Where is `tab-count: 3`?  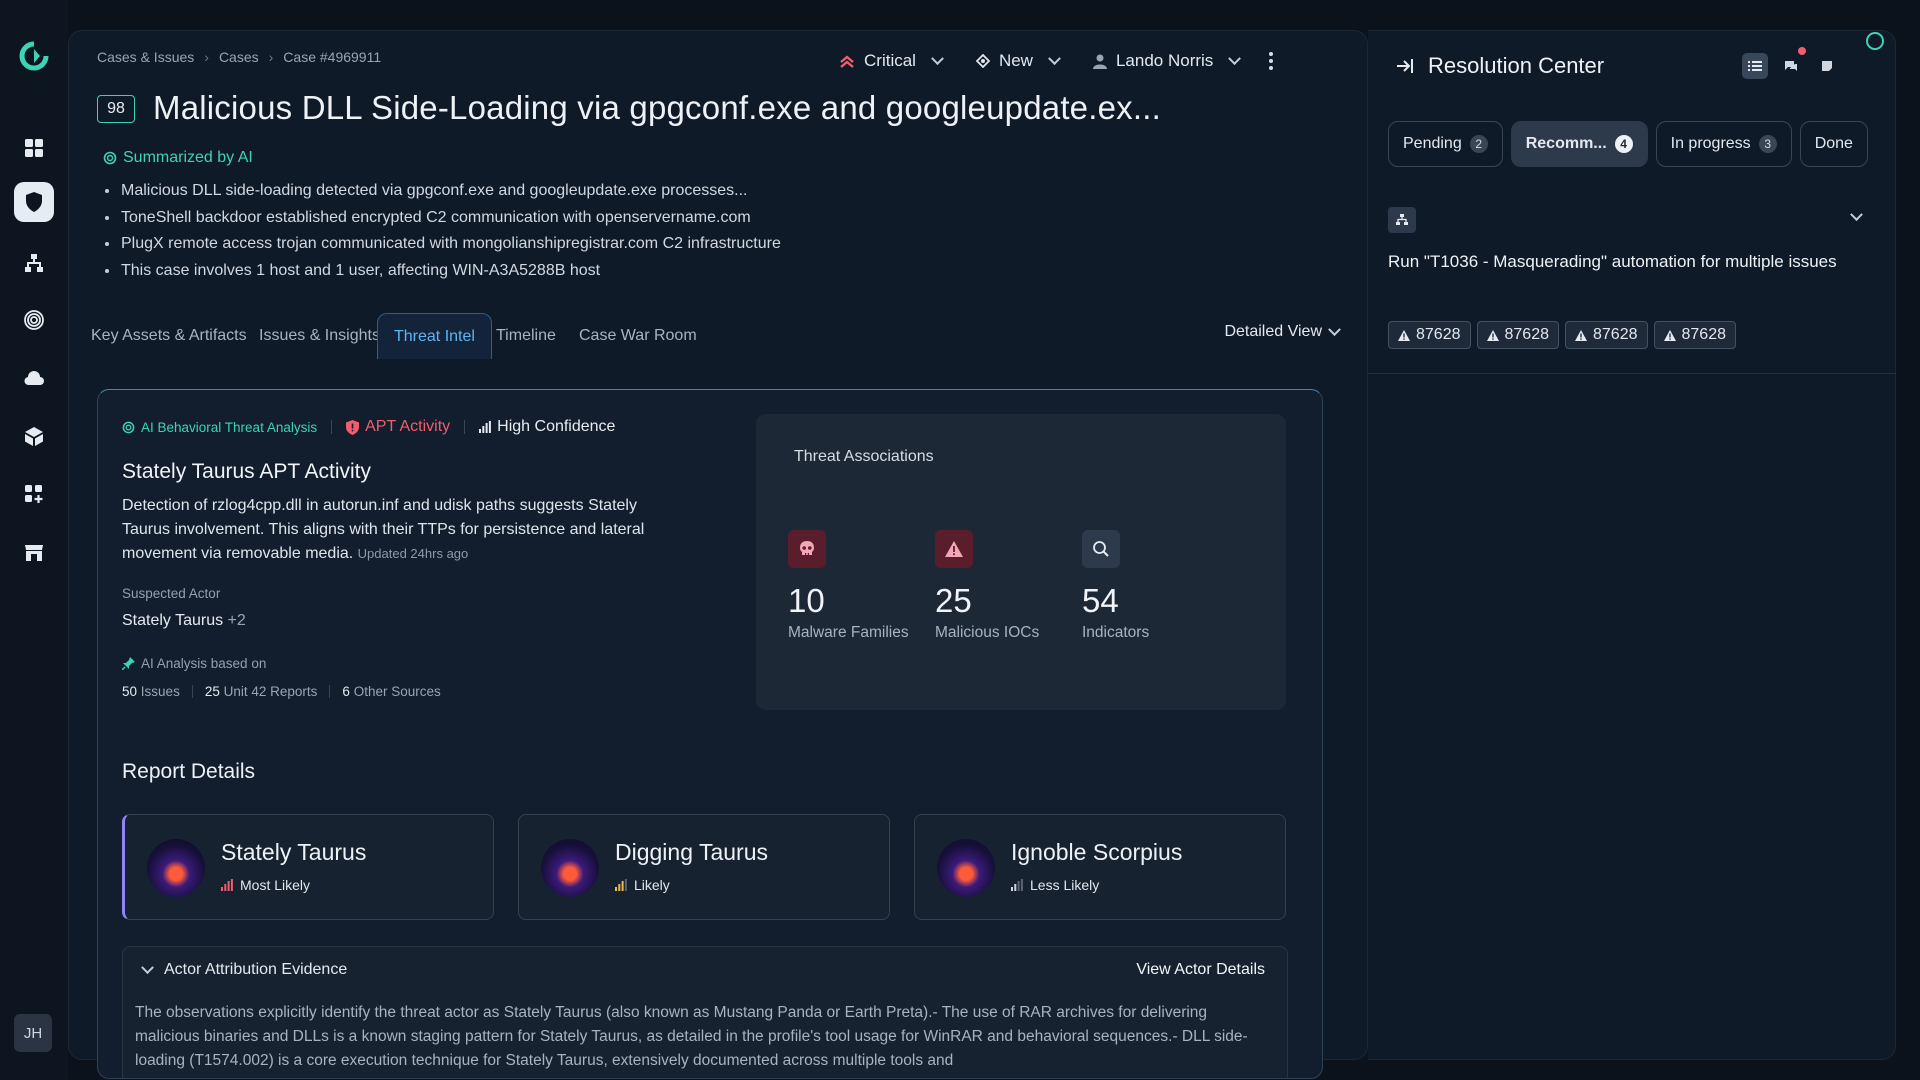 tab-count: 3 is located at coordinates (1767, 144).